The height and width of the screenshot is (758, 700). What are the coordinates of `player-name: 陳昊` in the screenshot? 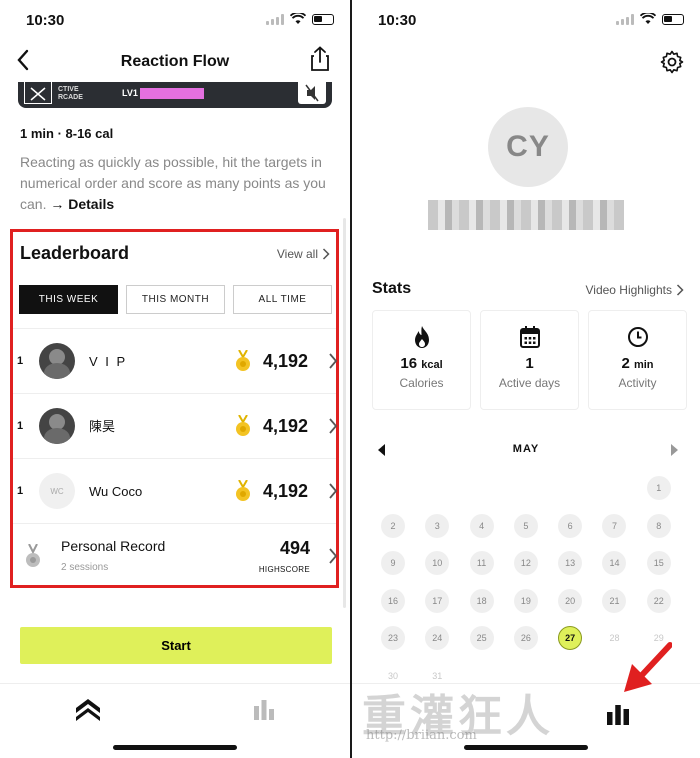 It's located at (102, 426).